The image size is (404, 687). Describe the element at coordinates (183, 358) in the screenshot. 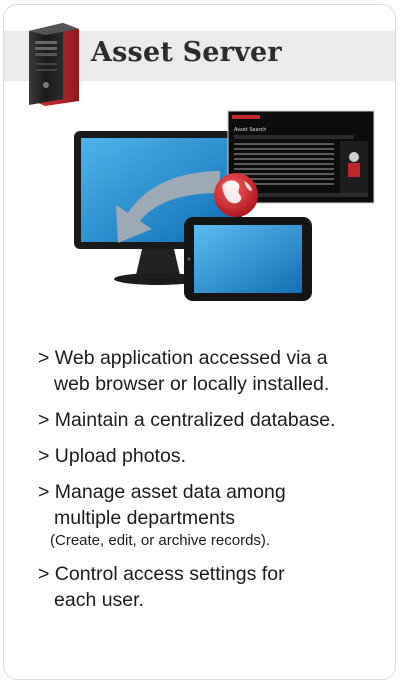

I see `feature-line: > Web application accessed via a` at that location.